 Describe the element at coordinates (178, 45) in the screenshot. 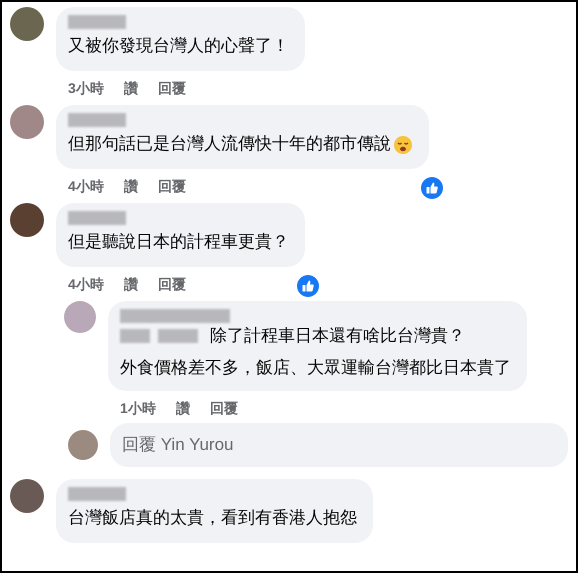

I see `comment-text: 又被你發現台灣人的心聲了！` at that location.